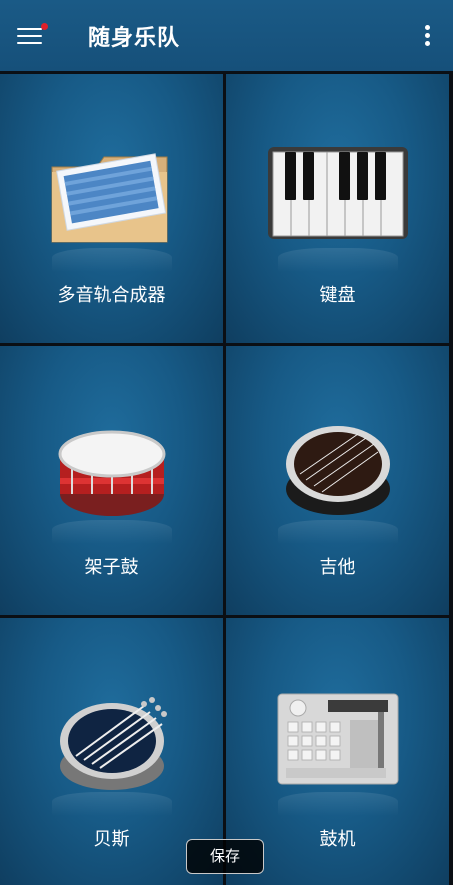 The image size is (453, 885). Describe the element at coordinates (44, 26) in the screenshot. I see `notification-dot` at that location.